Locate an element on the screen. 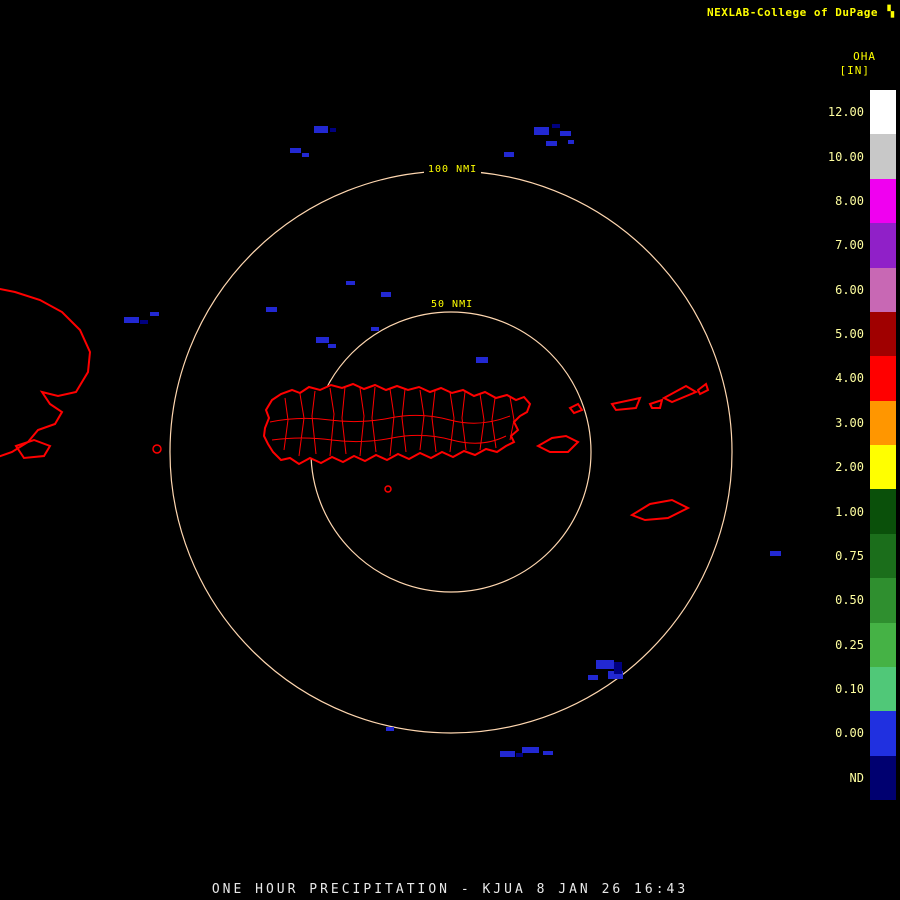 The image size is (900, 900). colorbar-label: 4.00 is located at coordinates (849, 378).